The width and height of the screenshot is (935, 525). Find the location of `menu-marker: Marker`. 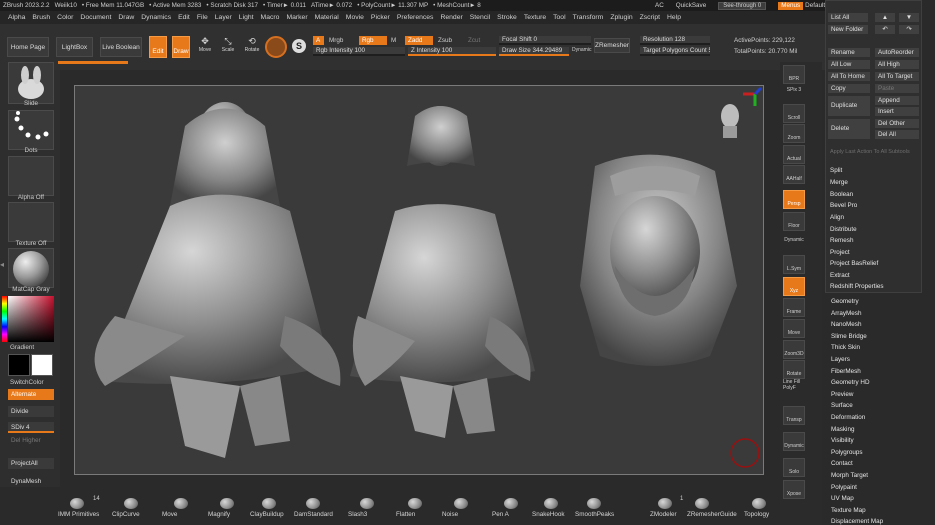

menu-marker: Marker is located at coordinates (296, 17).